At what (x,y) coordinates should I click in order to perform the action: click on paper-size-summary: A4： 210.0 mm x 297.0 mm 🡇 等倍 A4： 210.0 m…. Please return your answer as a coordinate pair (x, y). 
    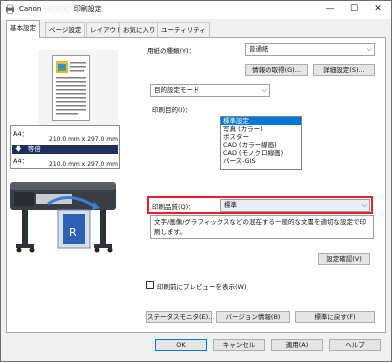
    Looking at the image, I should click on (65, 147).